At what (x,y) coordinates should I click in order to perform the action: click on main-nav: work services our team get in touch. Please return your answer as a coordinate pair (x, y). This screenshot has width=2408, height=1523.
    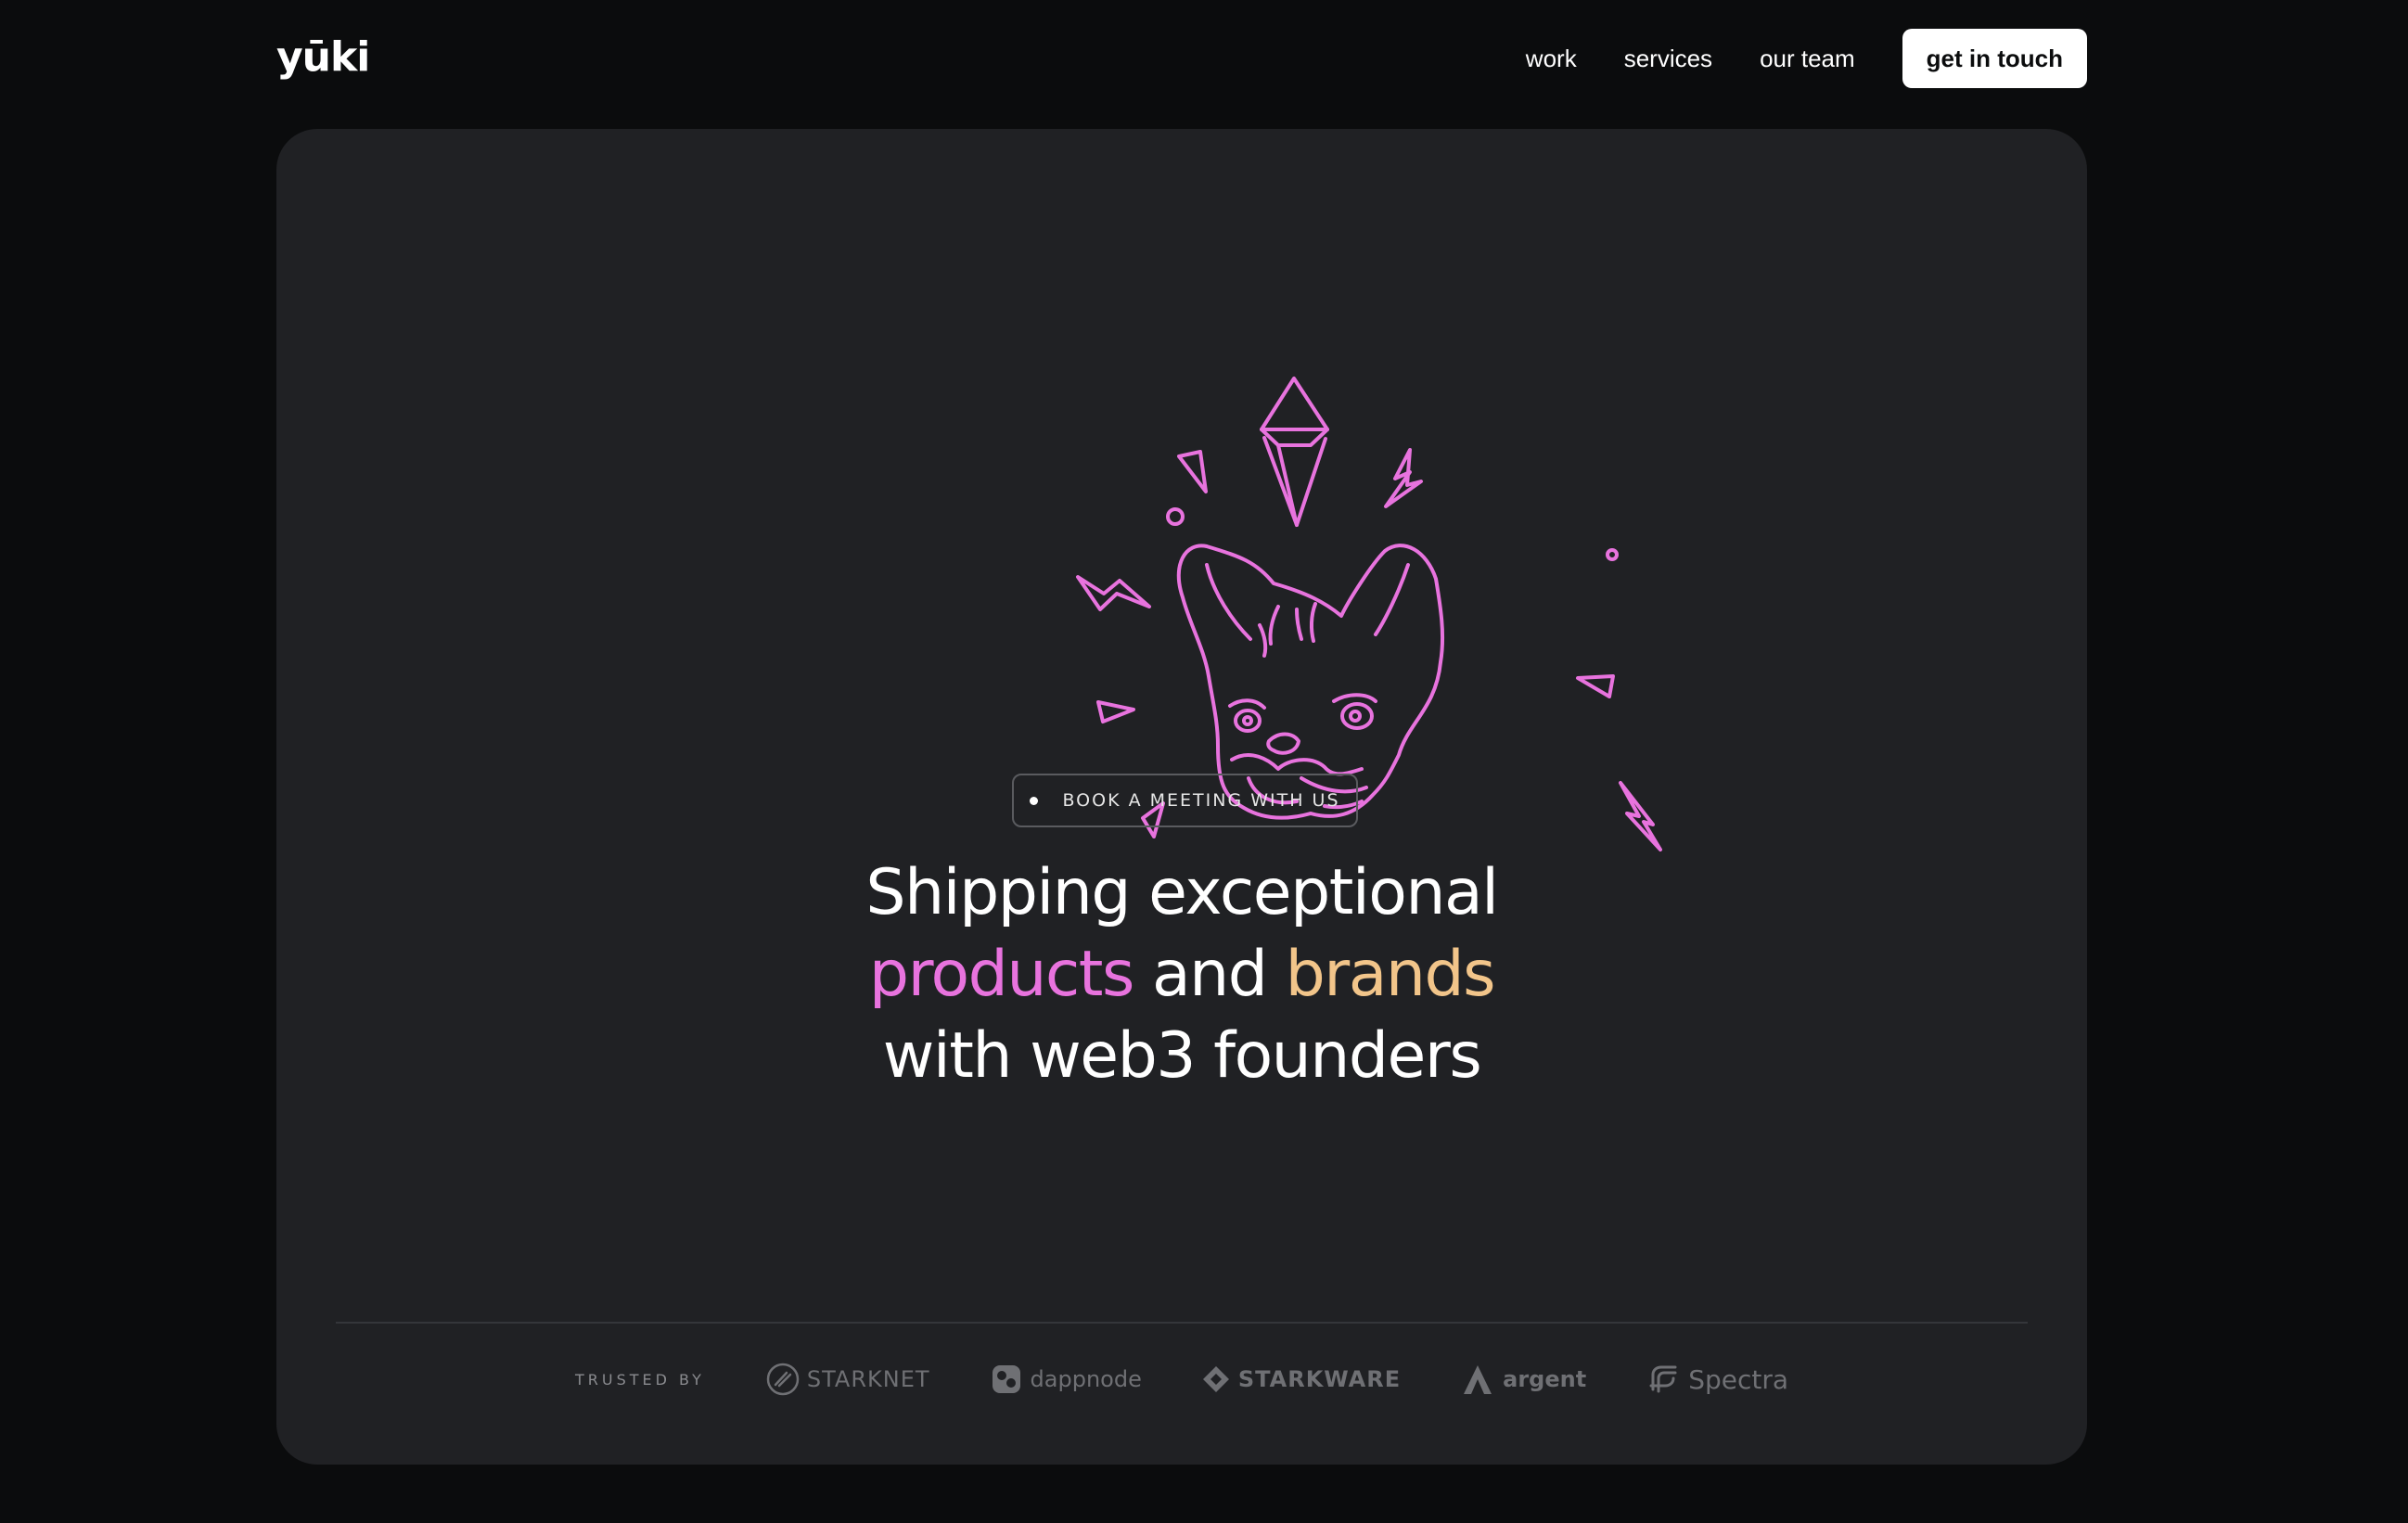
    Looking at the image, I should click on (1806, 59).